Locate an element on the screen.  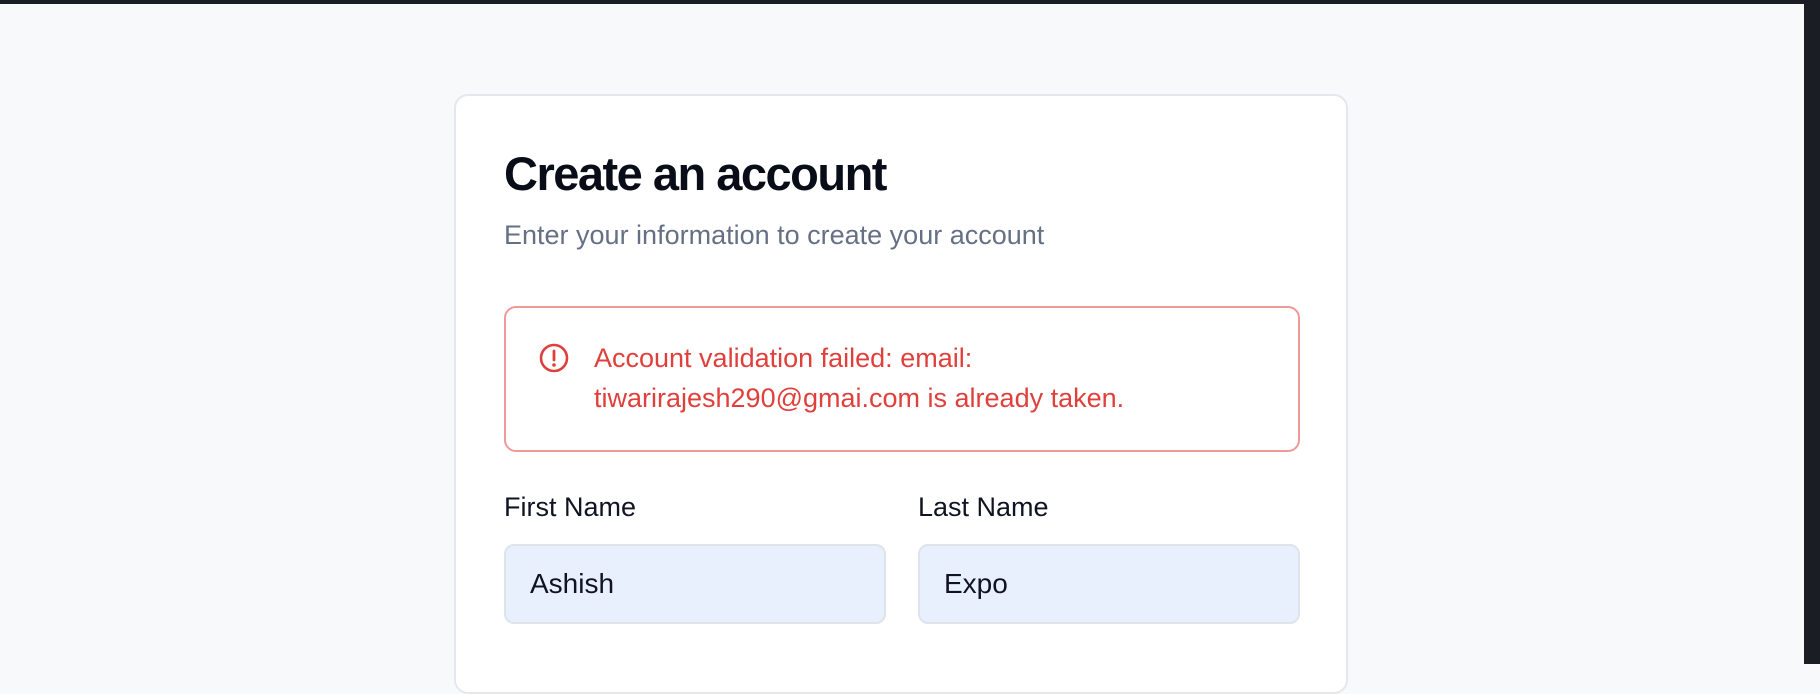
last-name-field-group: Last Name is located at coordinates (1109, 558).